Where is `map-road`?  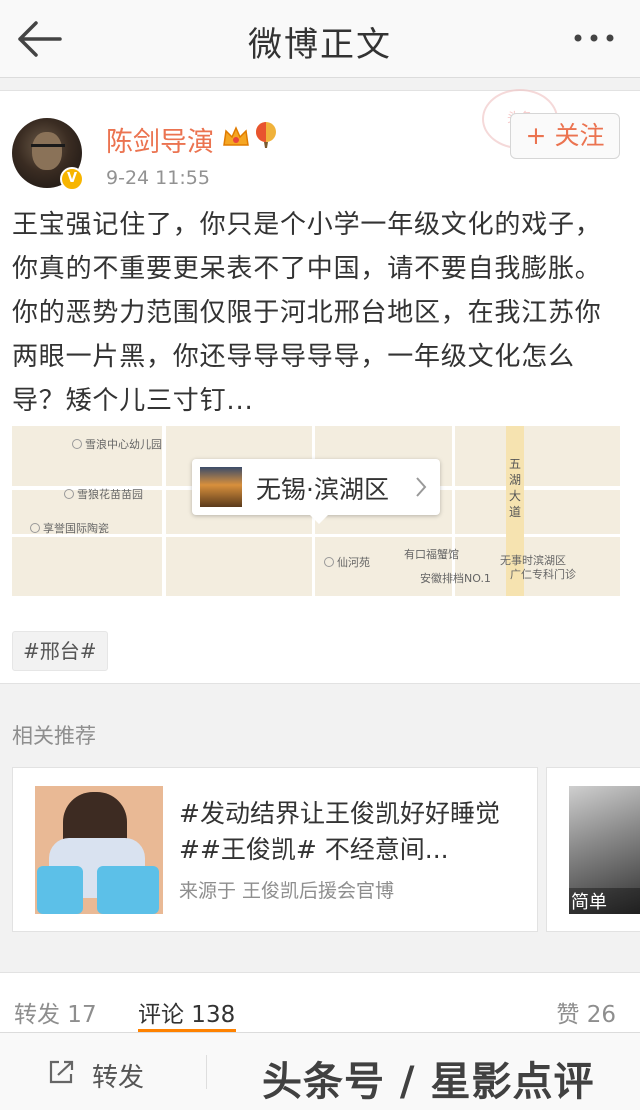
map-road is located at coordinates (164, 511).